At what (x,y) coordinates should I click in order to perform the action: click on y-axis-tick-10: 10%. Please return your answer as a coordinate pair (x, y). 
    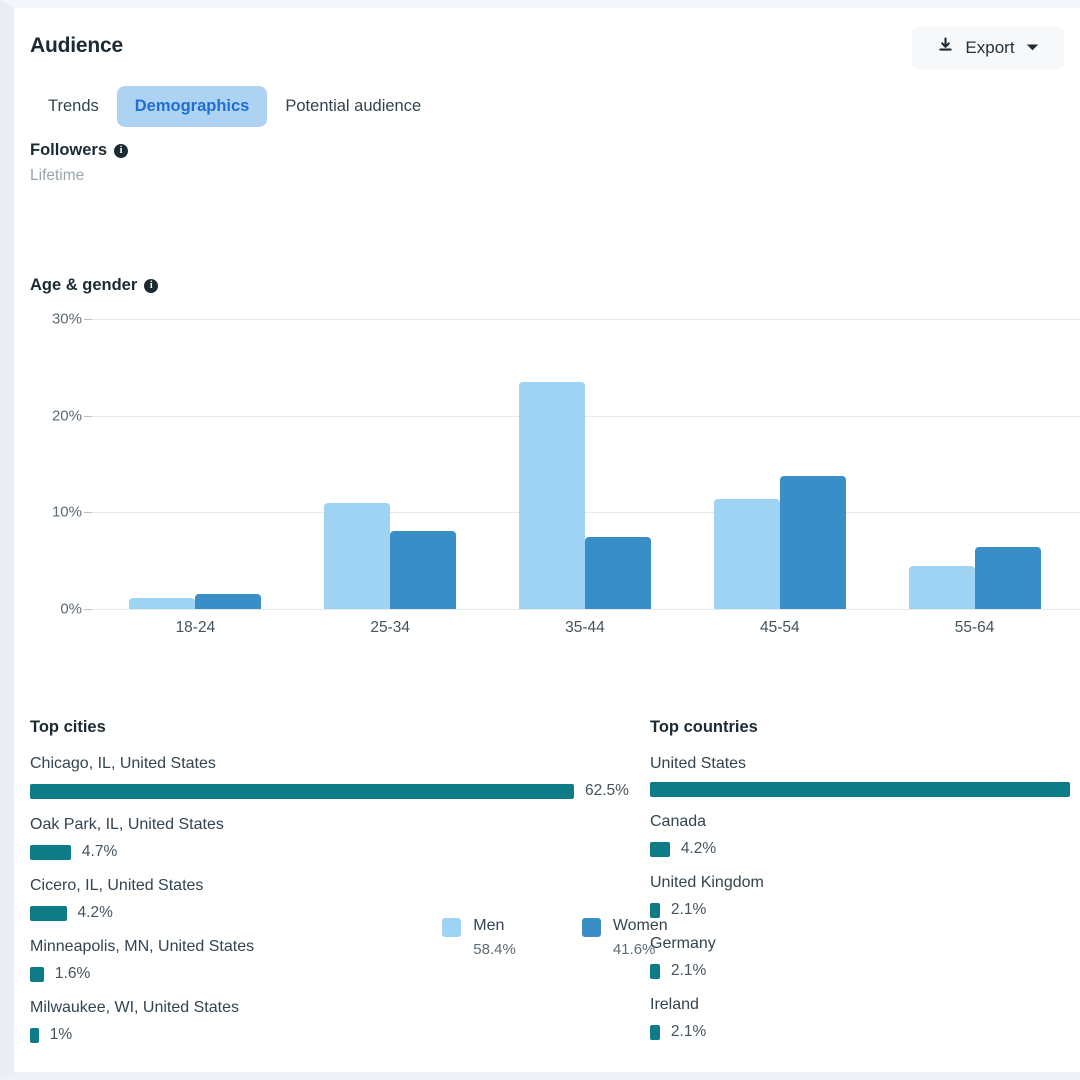
    Looking at the image, I should click on (66, 512).